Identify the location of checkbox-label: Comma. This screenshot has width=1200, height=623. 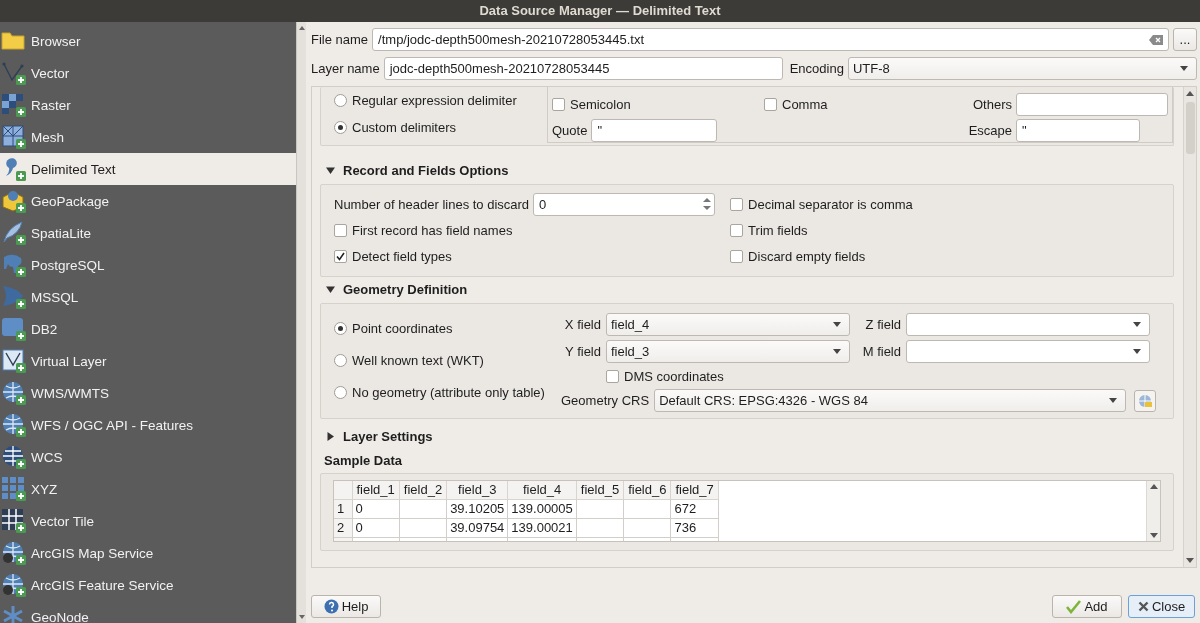
(805, 104).